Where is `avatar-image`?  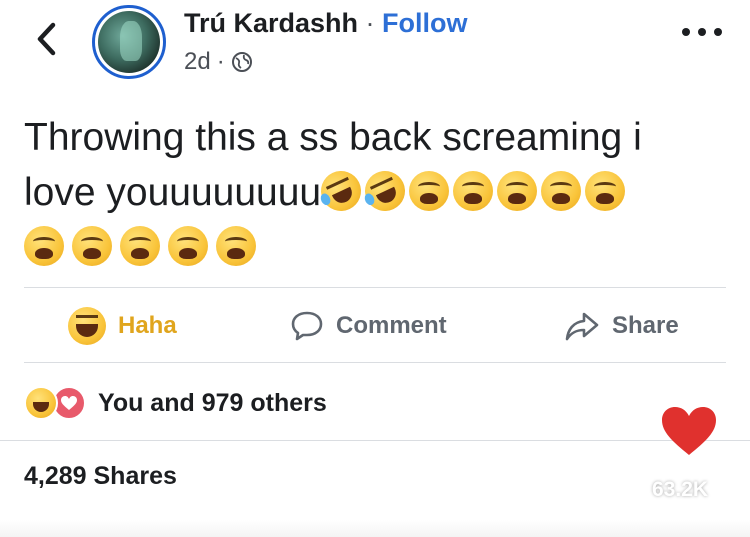 avatar-image is located at coordinates (129, 42).